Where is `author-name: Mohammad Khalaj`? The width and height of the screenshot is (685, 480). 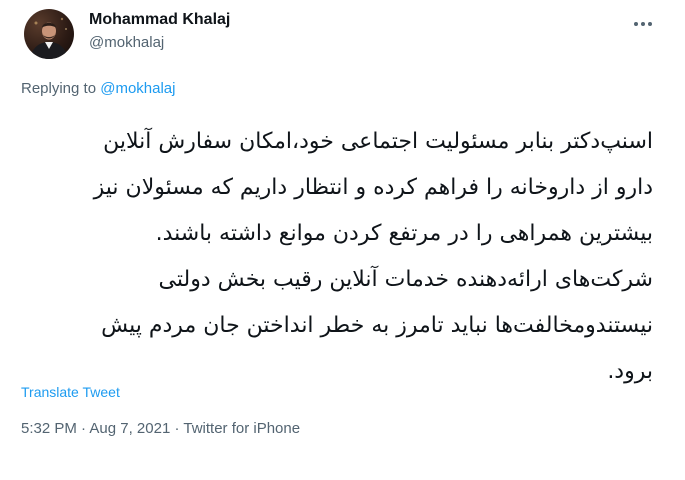 author-name: Mohammad Khalaj is located at coordinates (159, 20).